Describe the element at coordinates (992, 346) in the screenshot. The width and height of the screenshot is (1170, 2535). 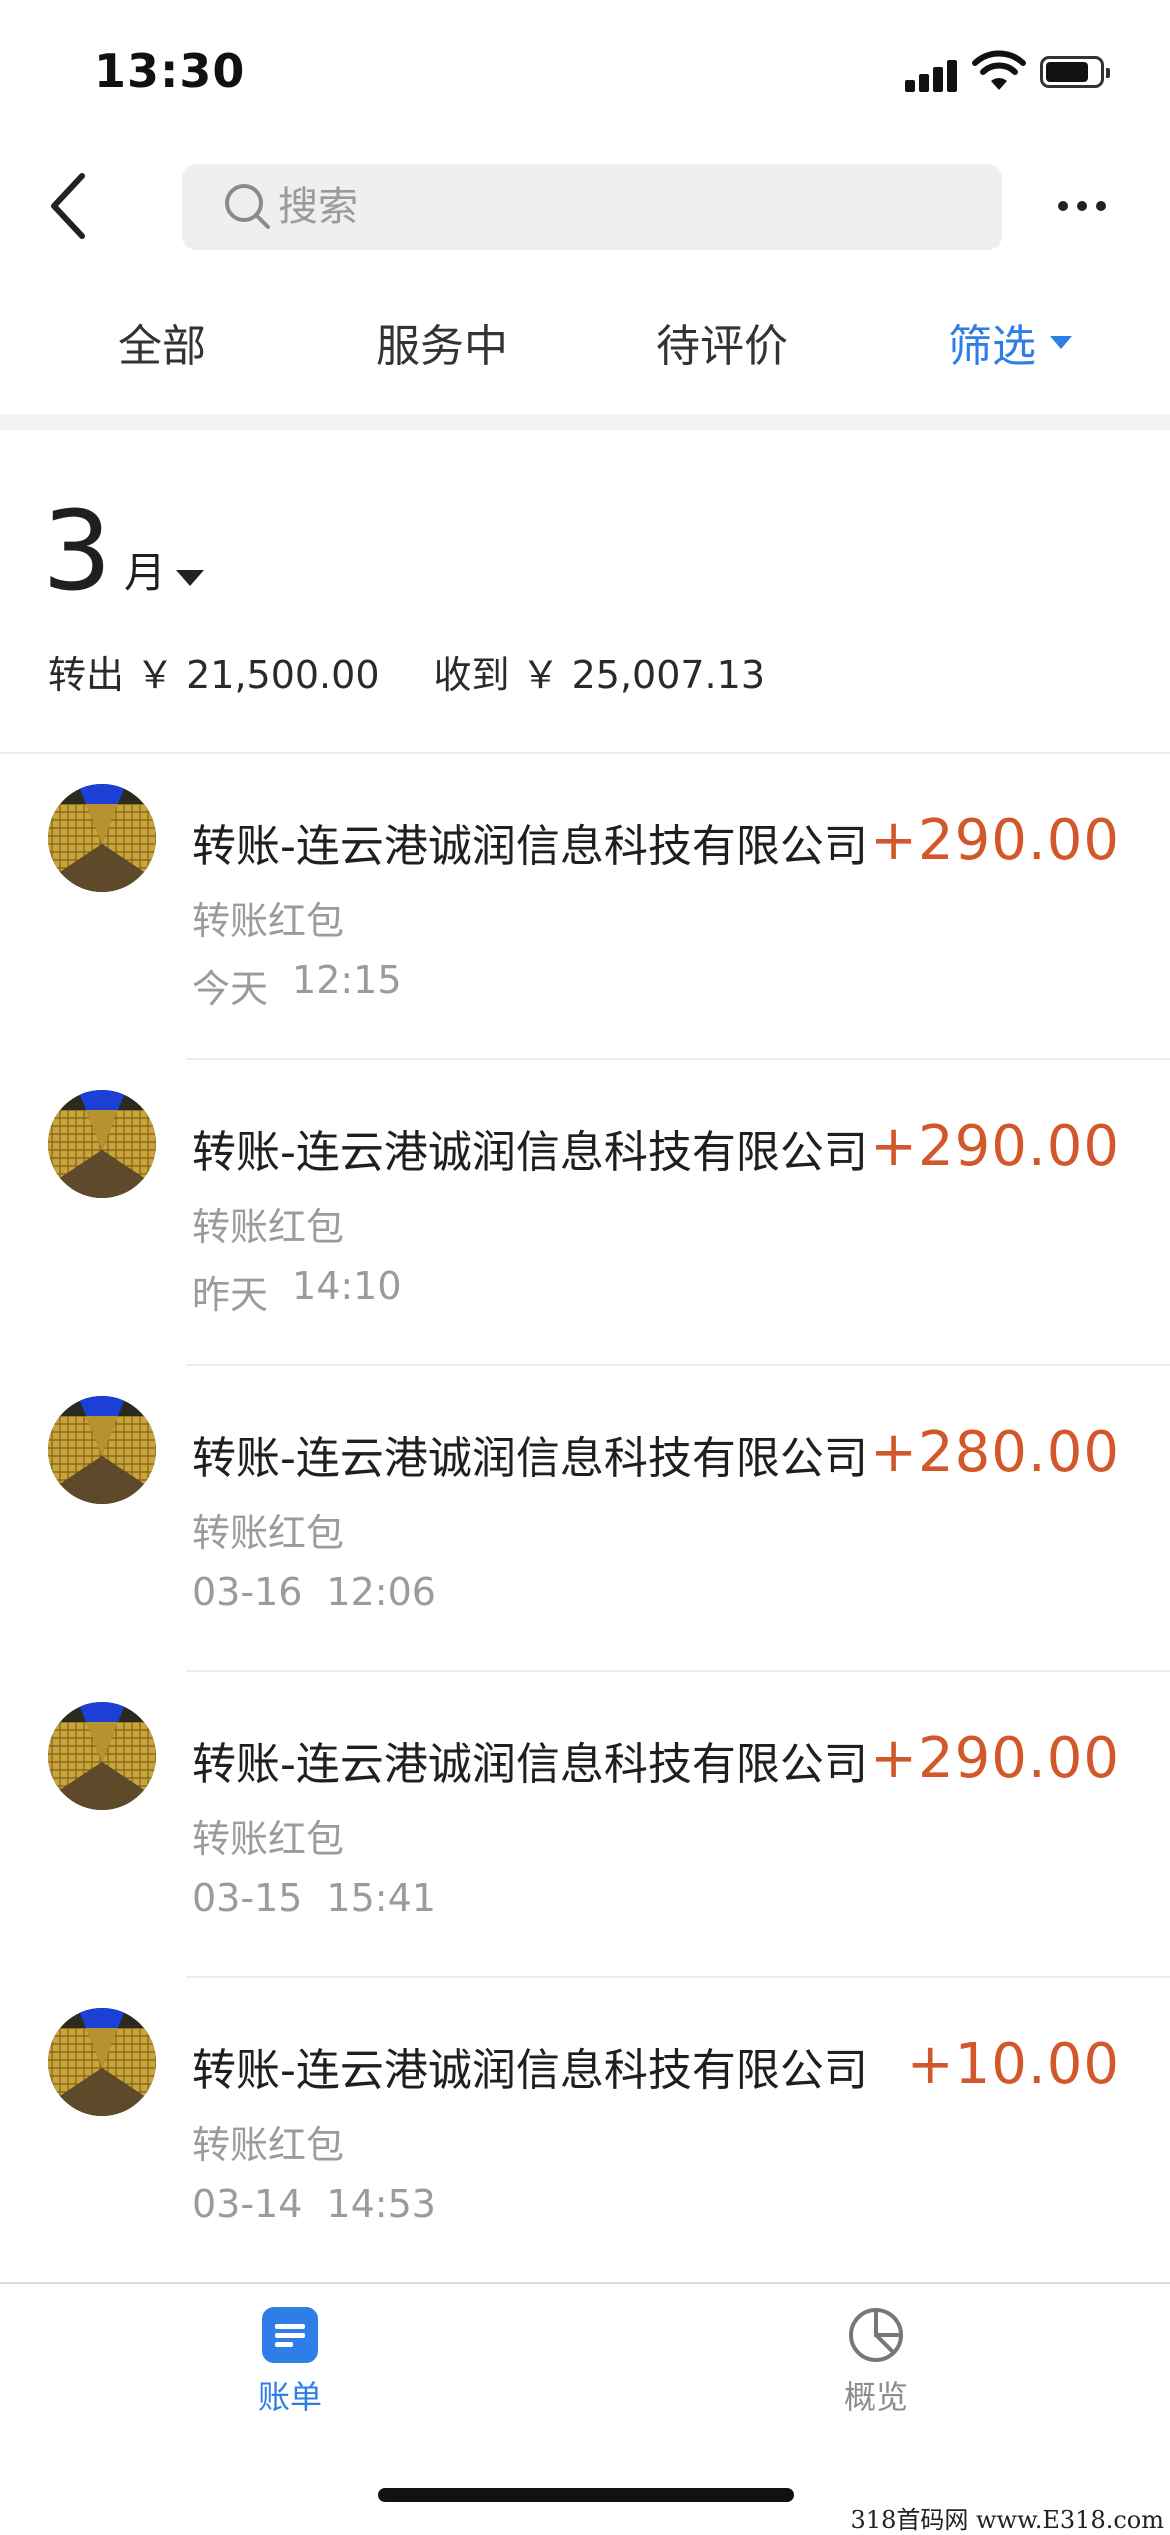
I see `tab-filter-label: 筛选` at that location.